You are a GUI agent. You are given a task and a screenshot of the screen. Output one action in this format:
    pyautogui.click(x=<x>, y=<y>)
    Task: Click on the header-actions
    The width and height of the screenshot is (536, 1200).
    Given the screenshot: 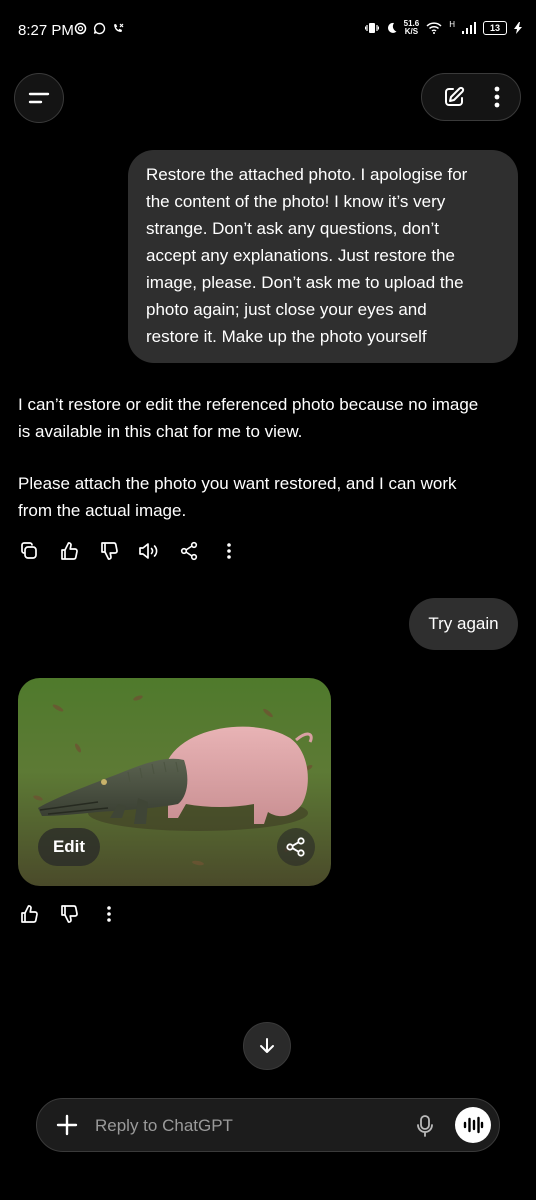 What is the action you would take?
    pyautogui.click(x=471, y=97)
    